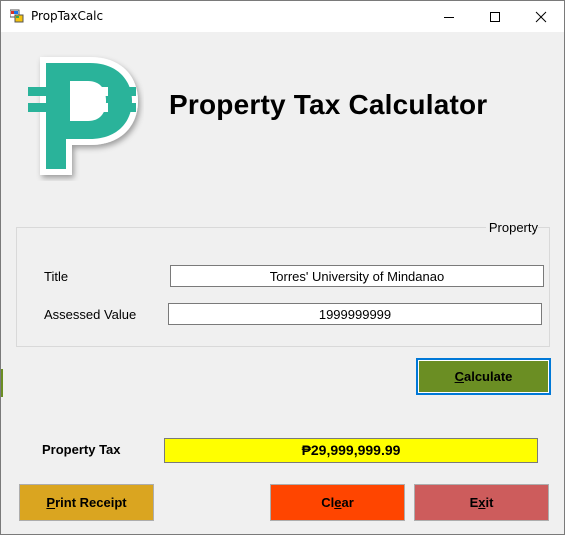 This screenshot has width=565, height=535. I want to click on window-edge-marker, so click(2, 383).